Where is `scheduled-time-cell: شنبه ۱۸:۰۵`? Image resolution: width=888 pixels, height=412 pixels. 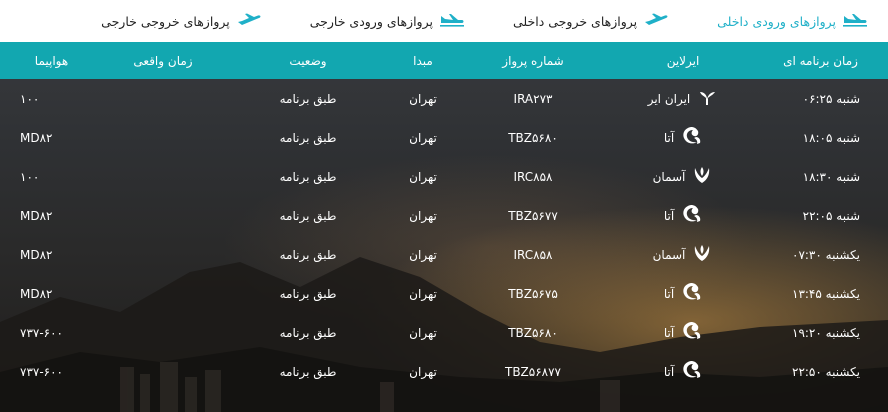 scheduled-time-cell: شنبه ۱۸:۰۵ is located at coordinates (831, 137).